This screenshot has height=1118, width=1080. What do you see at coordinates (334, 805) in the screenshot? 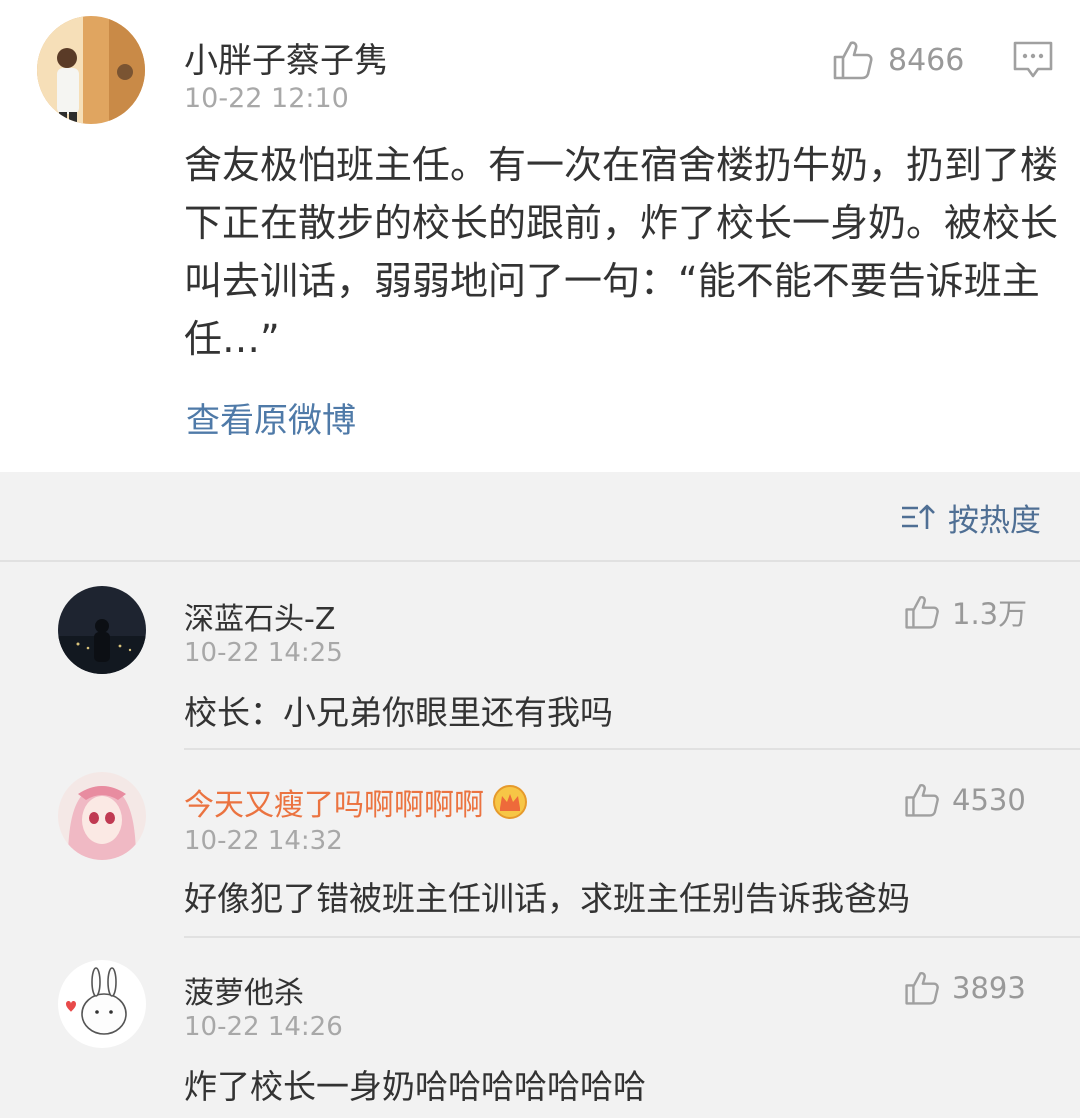
I see `commenter-name-text: 今天又瘦了吗啊啊啊啊` at bounding box center [334, 805].